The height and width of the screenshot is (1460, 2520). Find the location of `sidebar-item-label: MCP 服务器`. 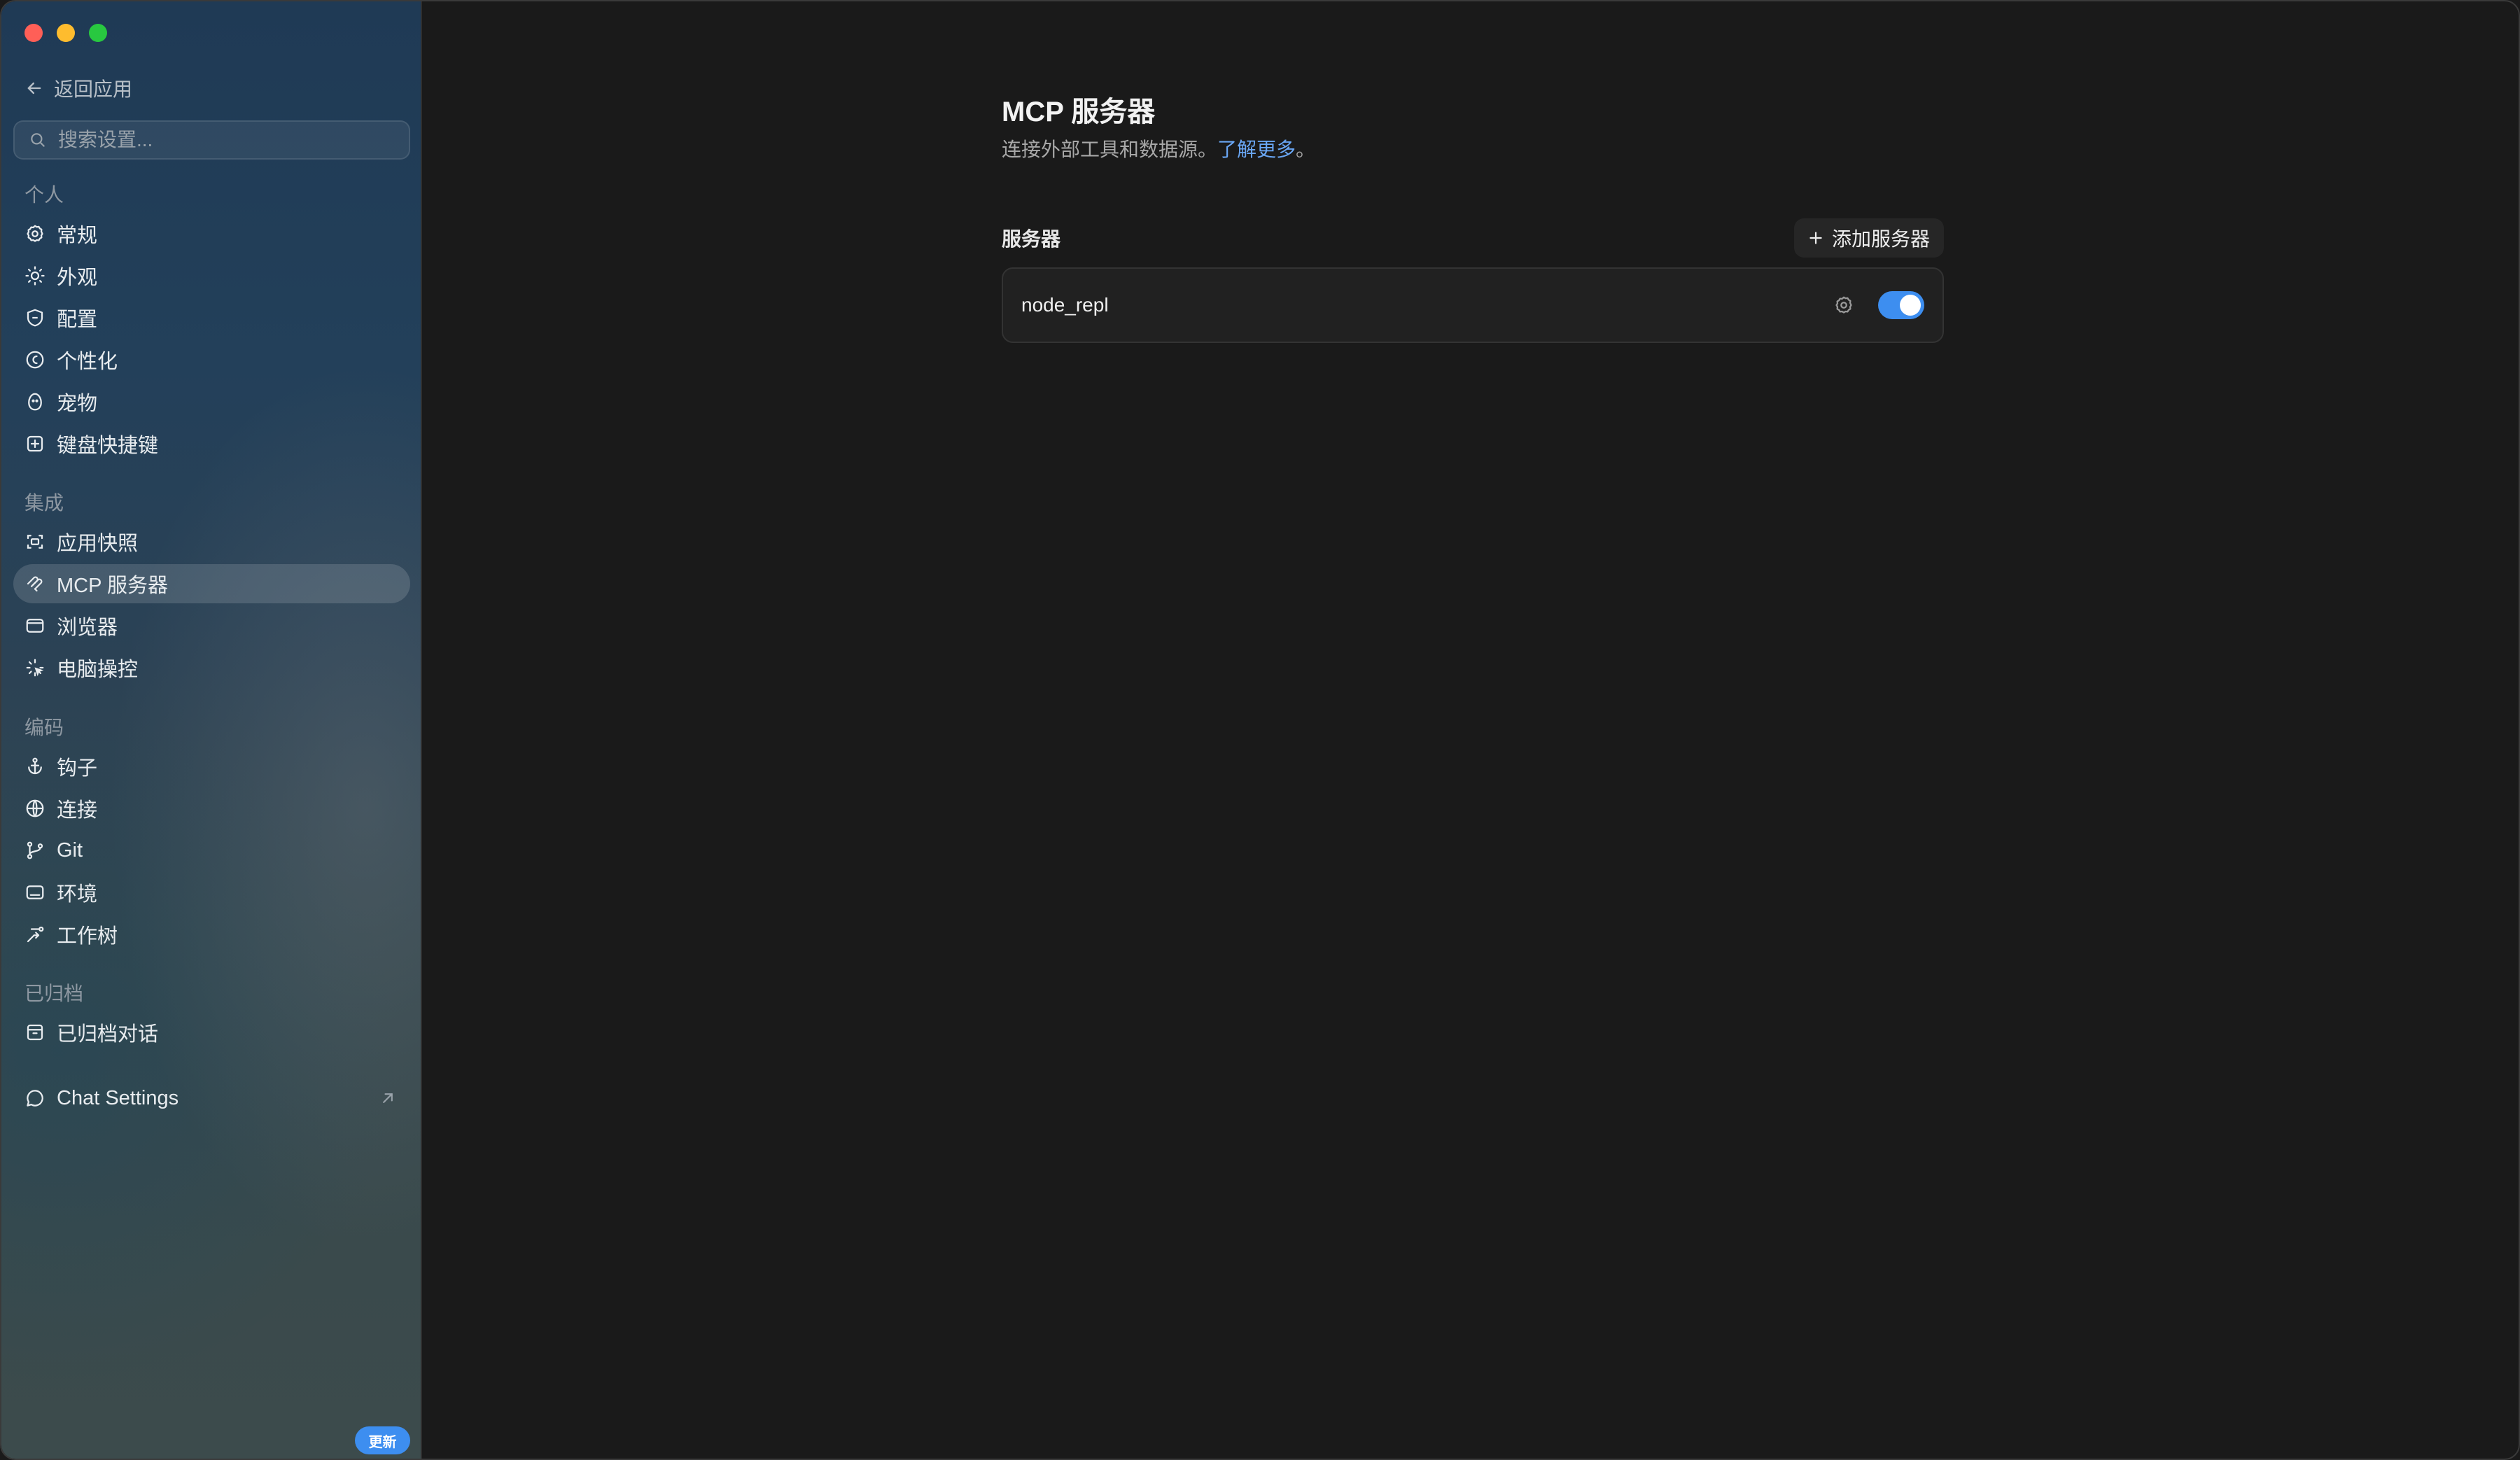

sidebar-item-label: MCP 服务器 is located at coordinates (112, 586).